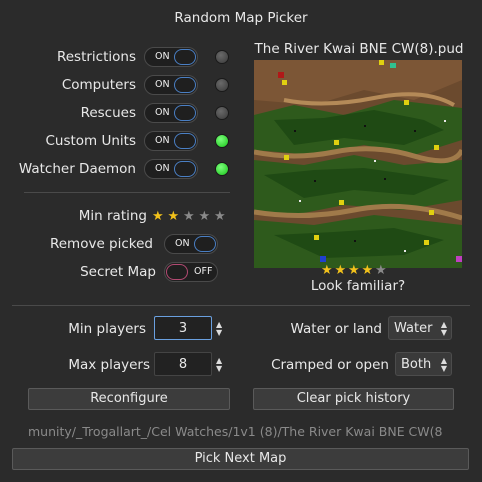  Describe the element at coordinates (107, 329) in the screenshot. I see `min-players-label: Min players` at that location.